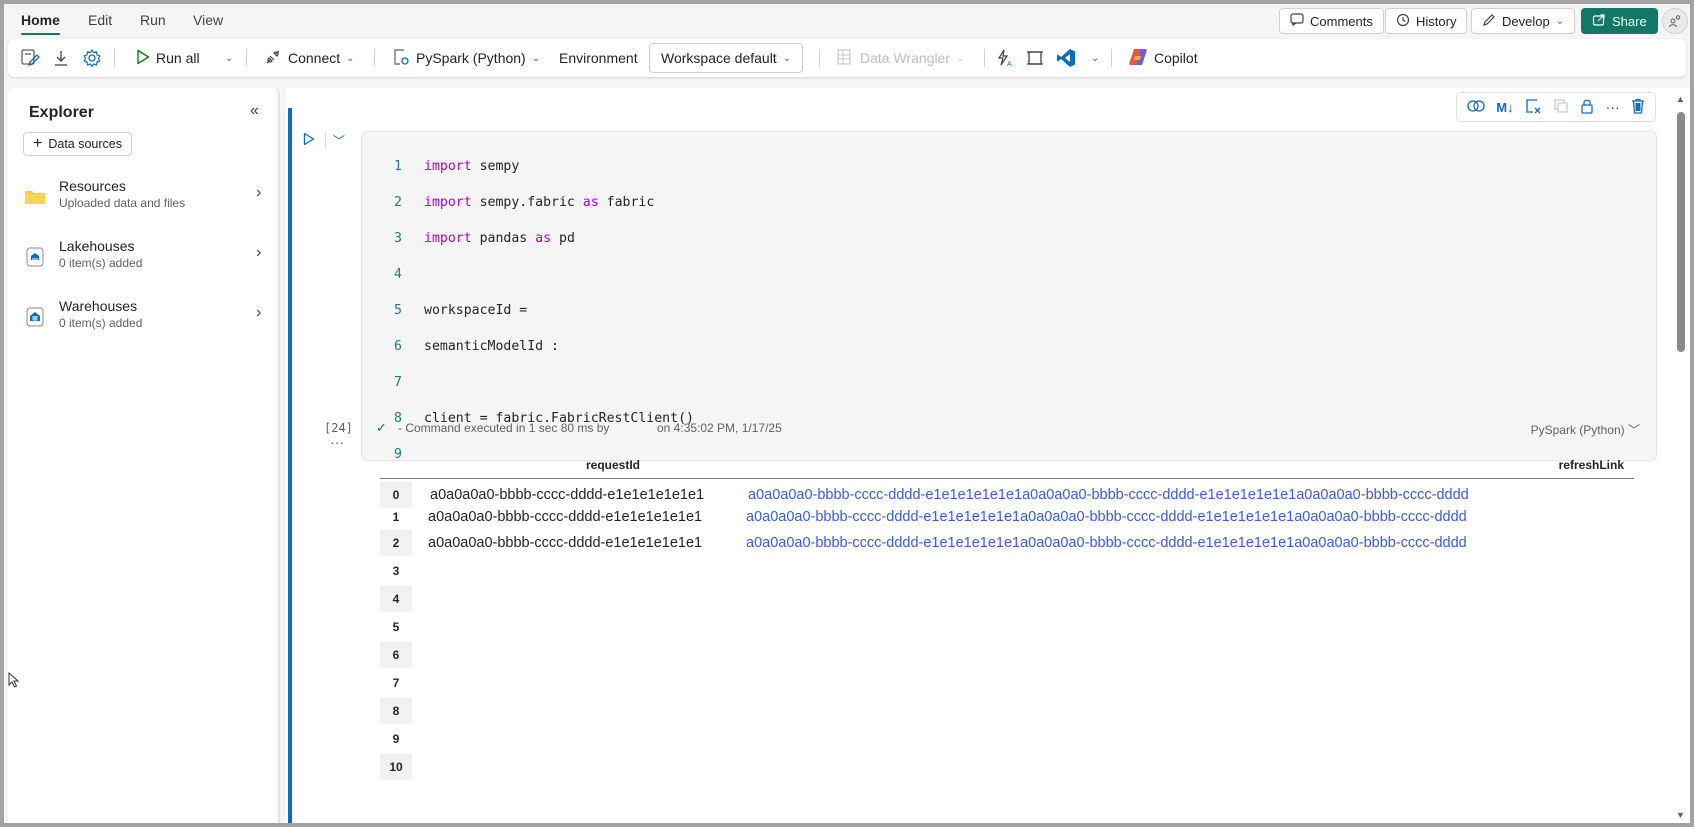 This screenshot has height=827, width=1694. Describe the element at coordinates (598, 58) in the screenshot. I see `environment-label: Environment` at that location.